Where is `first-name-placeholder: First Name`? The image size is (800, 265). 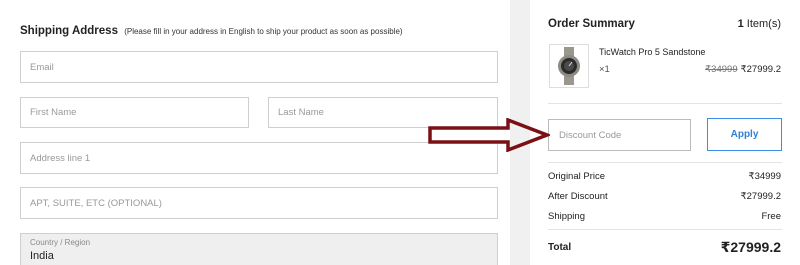
first-name-placeholder: First Name is located at coordinates (53, 112).